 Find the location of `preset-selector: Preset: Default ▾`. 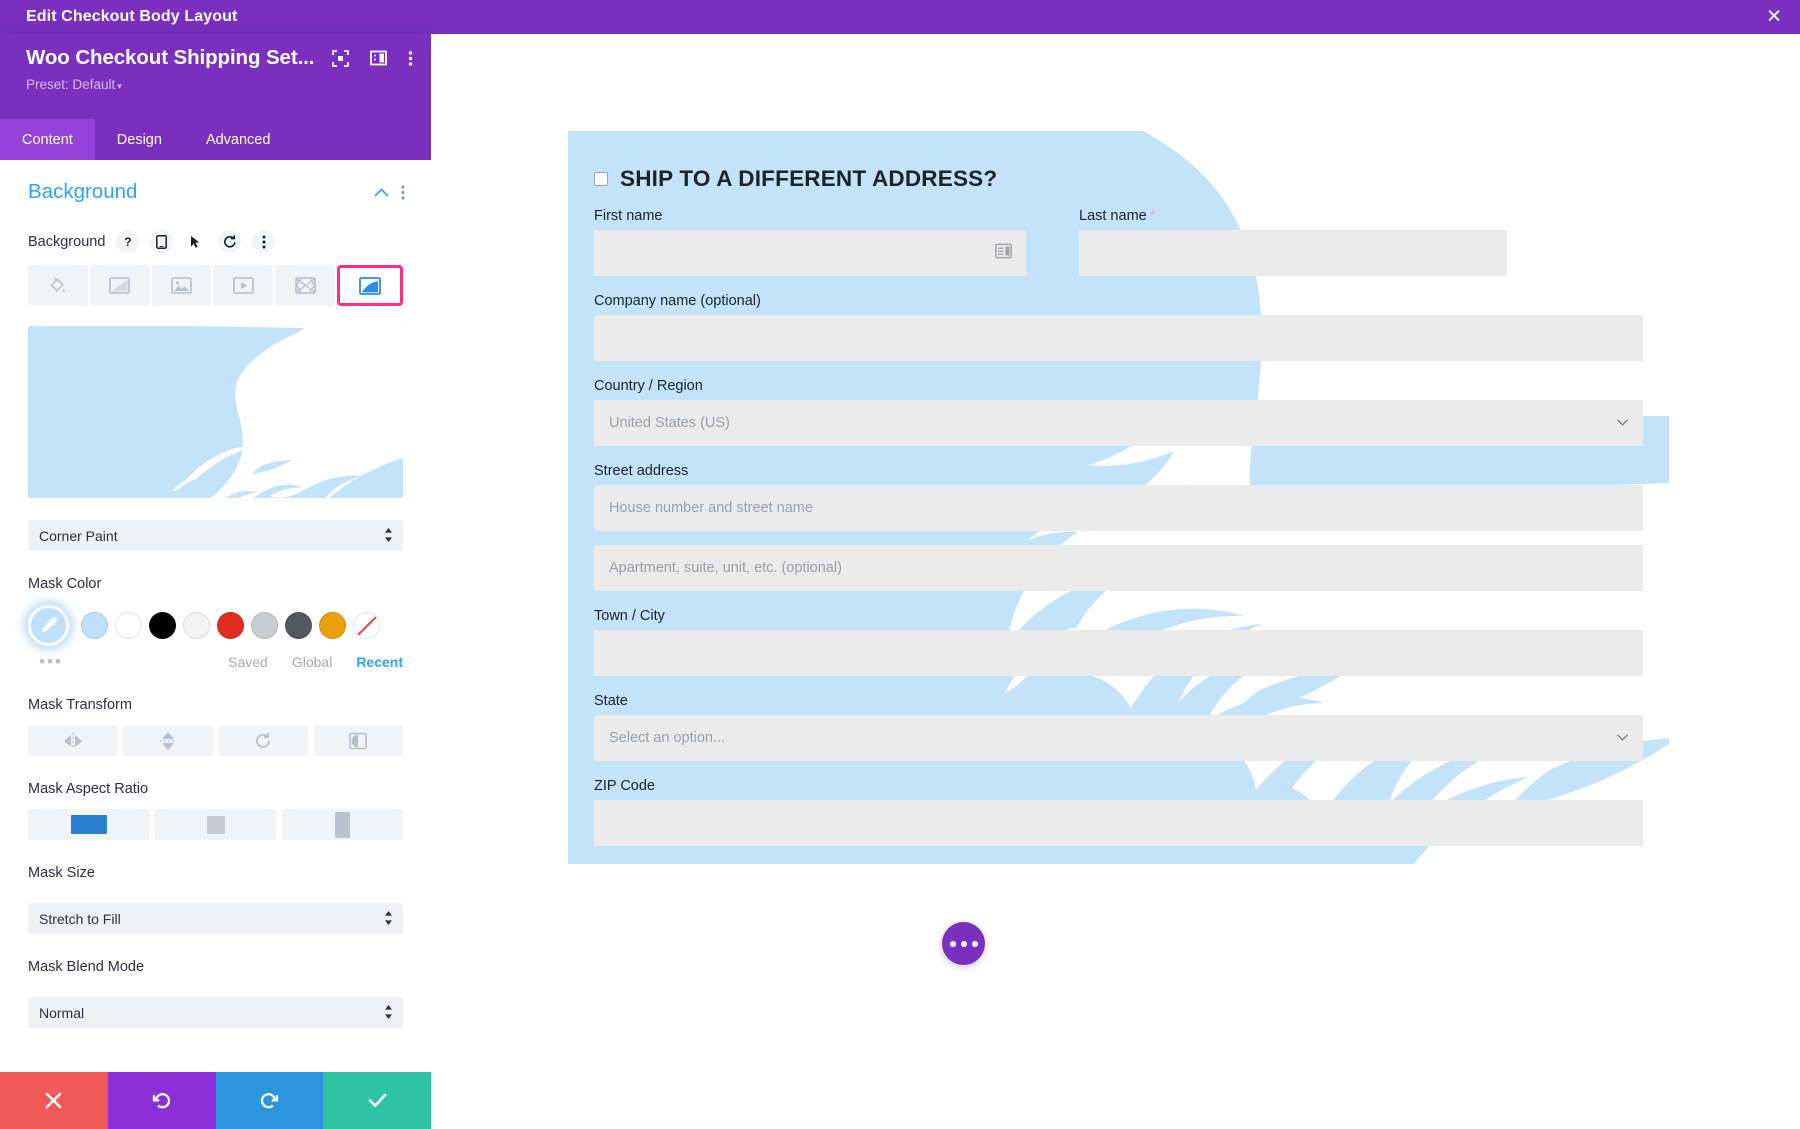

preset-selector: Preset: Default ▾ is located at coordinates (220, 84).